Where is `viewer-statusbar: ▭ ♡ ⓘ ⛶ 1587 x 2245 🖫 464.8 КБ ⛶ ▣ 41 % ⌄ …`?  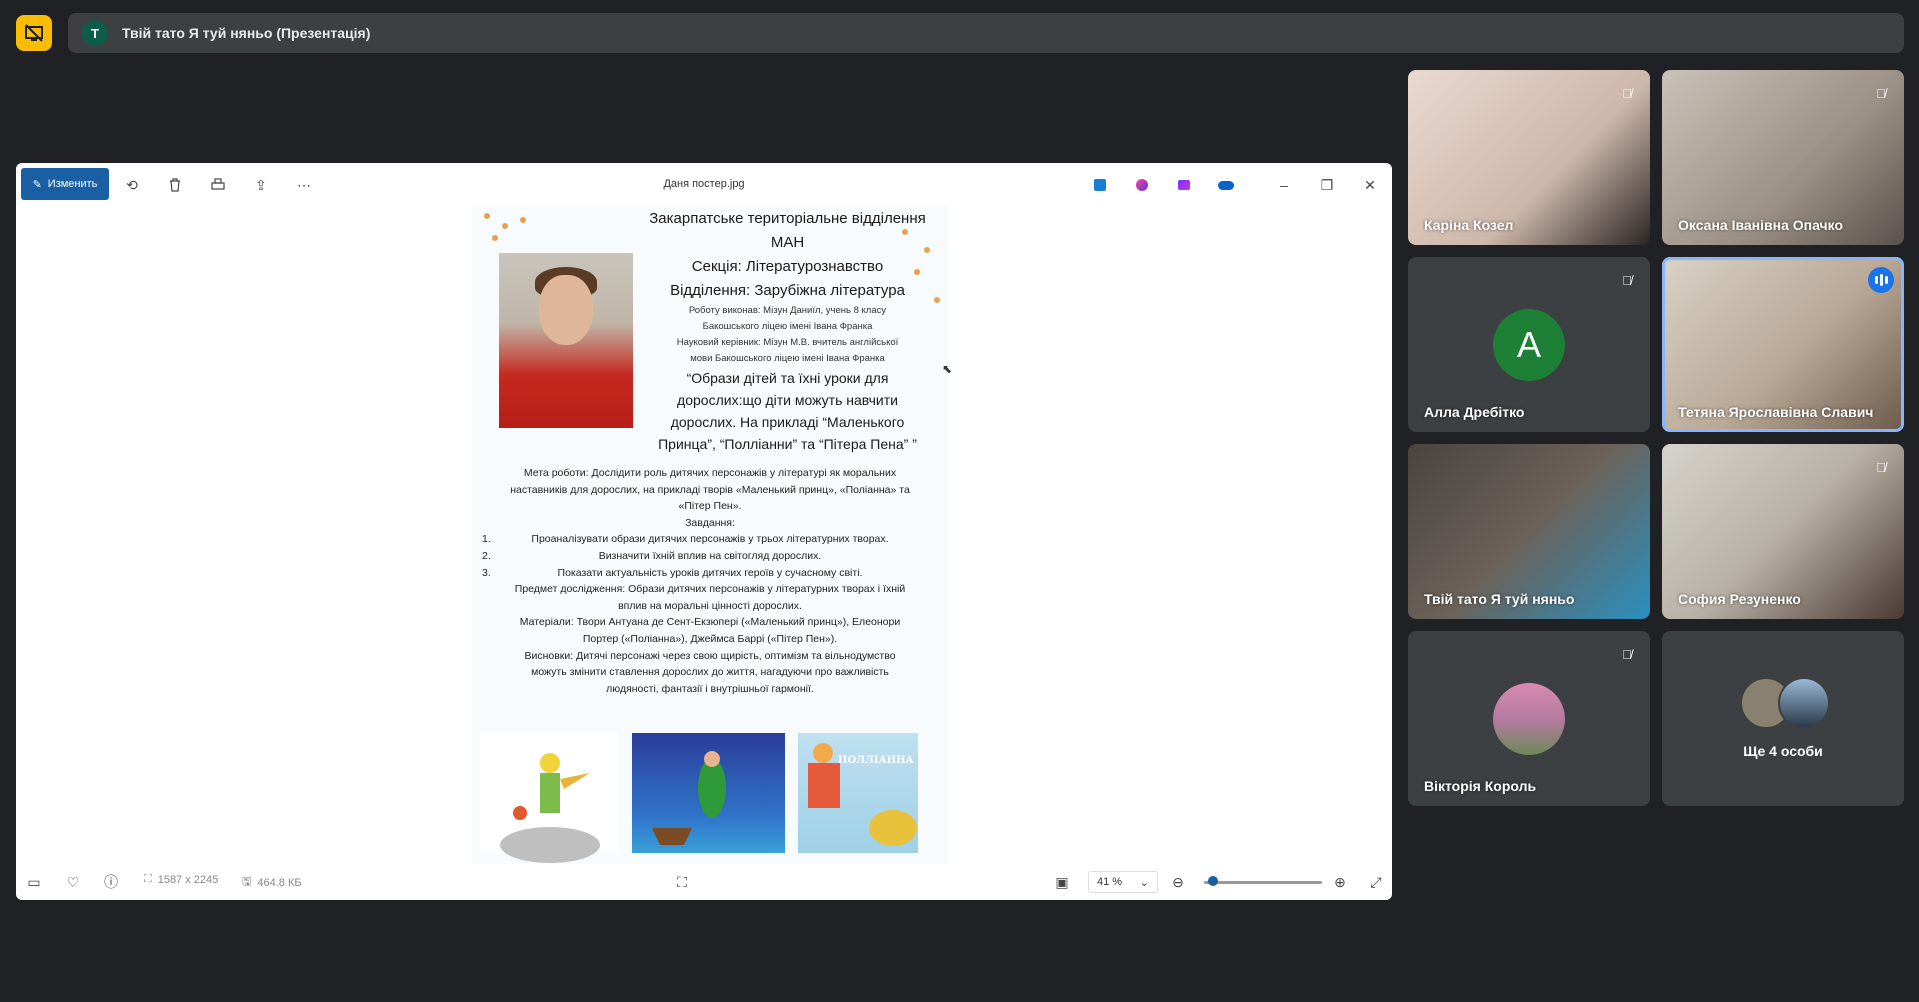
viewer-statusbar: ▭ ♡ ⓘ ⛶ 1587 x 2245 🖫 464.8 КБ ⛶ ▣ 41 % ⌄ … is located at coordinates (704, 882).